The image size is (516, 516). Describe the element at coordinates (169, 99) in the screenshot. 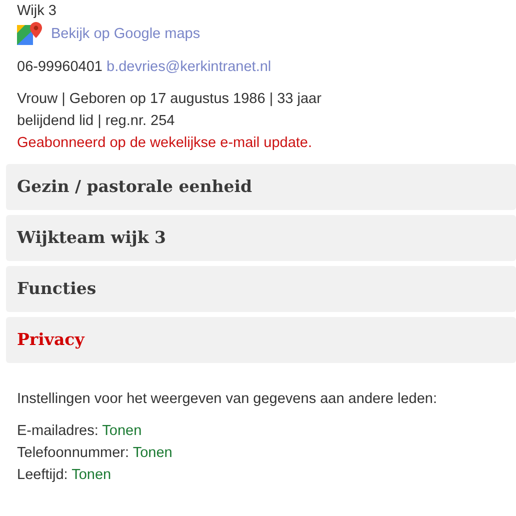

I see `member-details: Vrouw | Geboren op 17 augustus 1986 | 33 jaar` at that location.